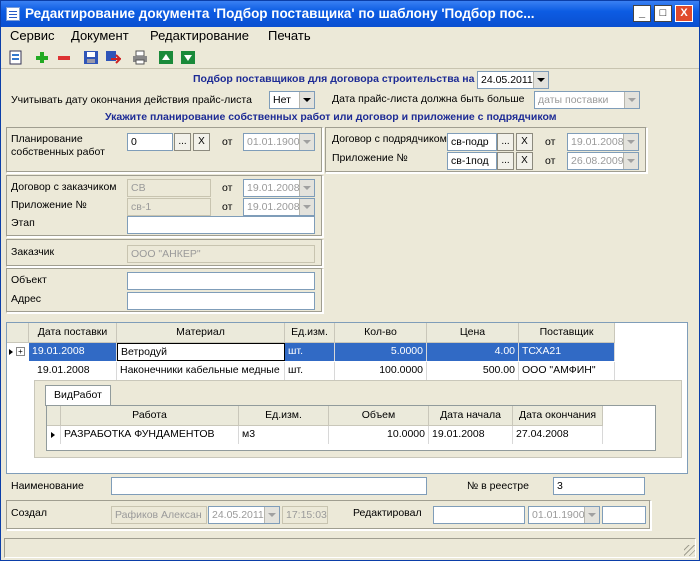 This screenshot has height=561, width=700. What do you see at coordinates (284, 435) in the screenshot?
I see `subcell-unit: м3` at bounding box center [284, 435].